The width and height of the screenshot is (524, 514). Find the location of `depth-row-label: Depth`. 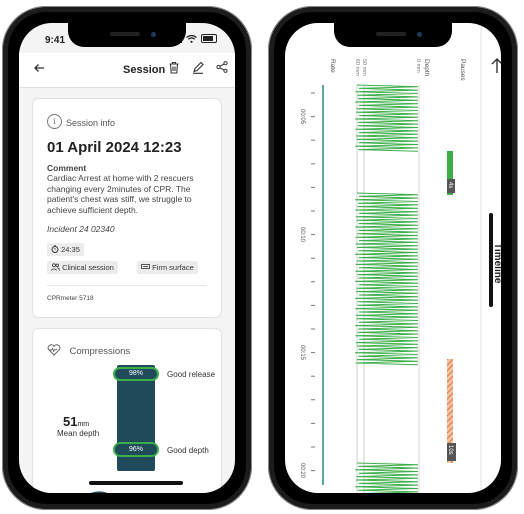

depth-row-label: Depth is located at coordinates (426, 68).